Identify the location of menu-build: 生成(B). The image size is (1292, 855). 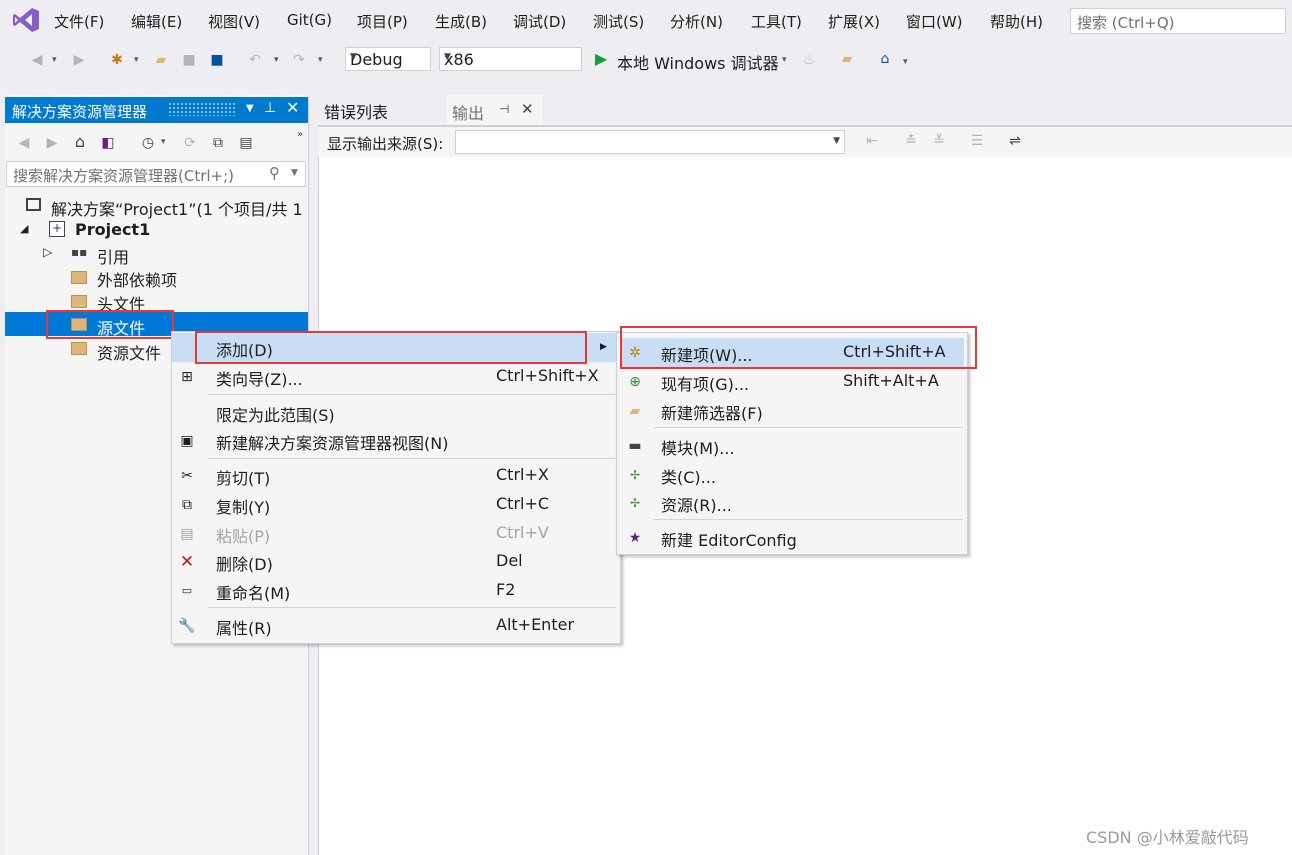
(461, 21).